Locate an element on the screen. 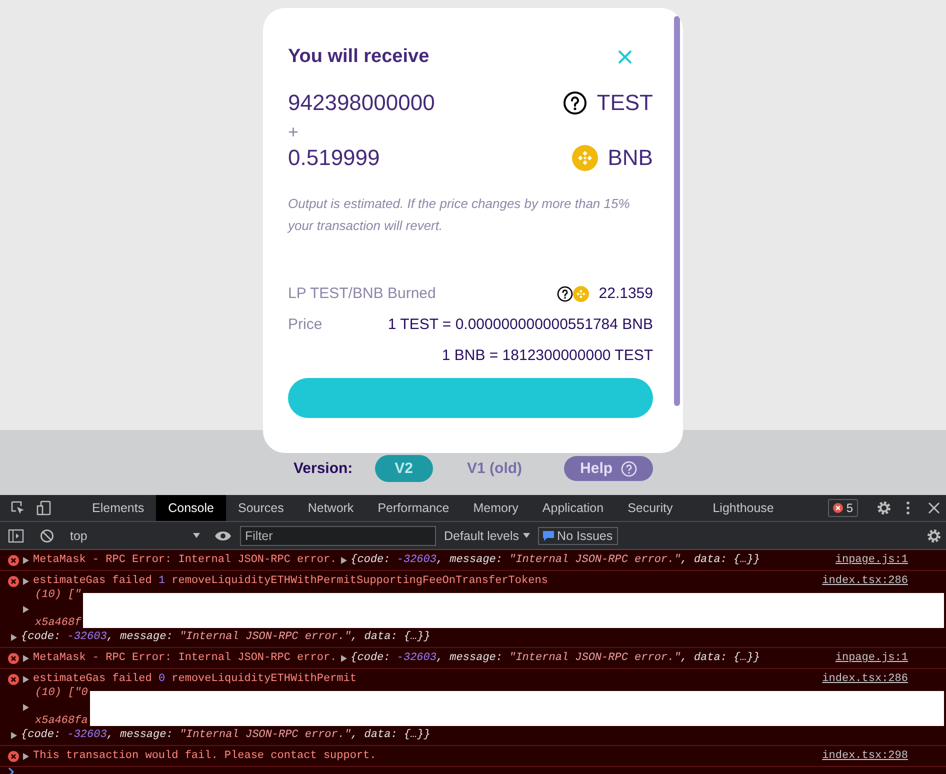  console-message: estimateGas failed 0 removeLiquidityETHWithPermit is located at coordinates (194, 679).